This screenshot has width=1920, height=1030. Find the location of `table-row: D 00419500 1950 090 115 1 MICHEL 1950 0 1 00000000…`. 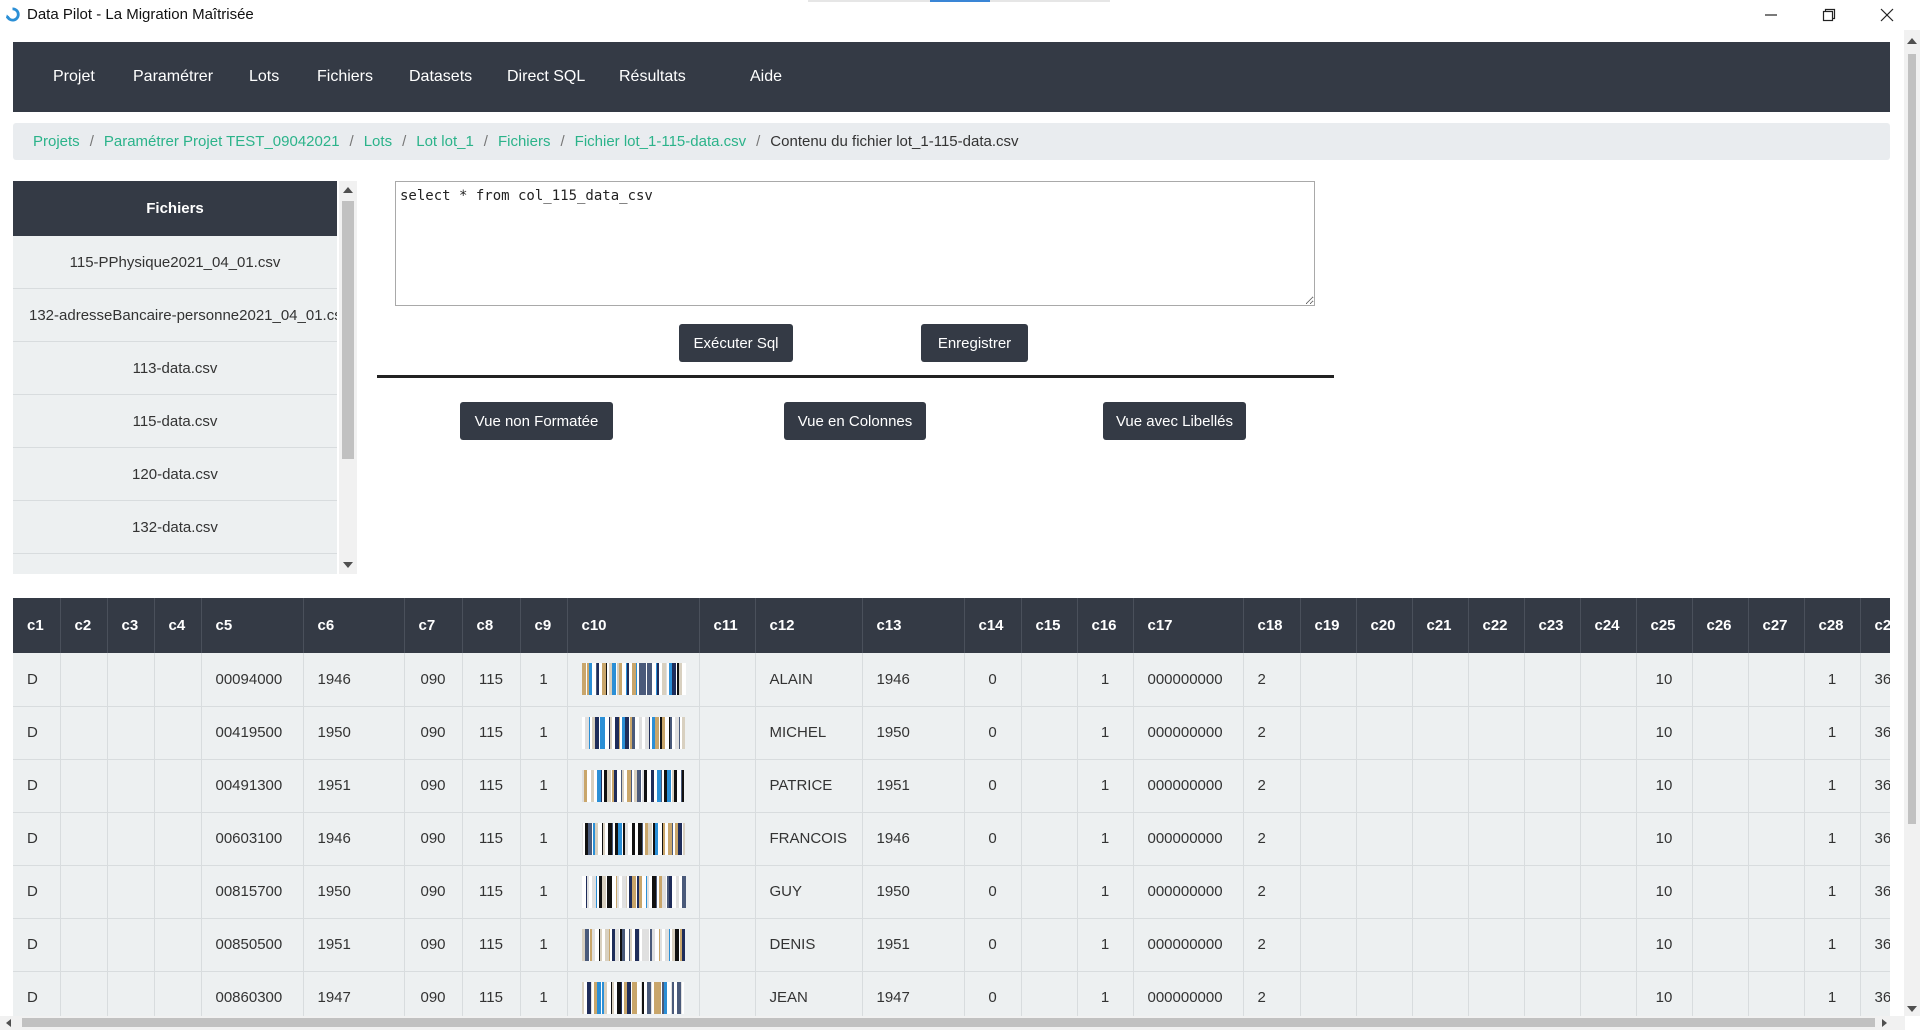

table-row: D 00419500 1950 090 115 1 MICHEL 1950 0 1 00000000… is located at coordinates (951, 733).